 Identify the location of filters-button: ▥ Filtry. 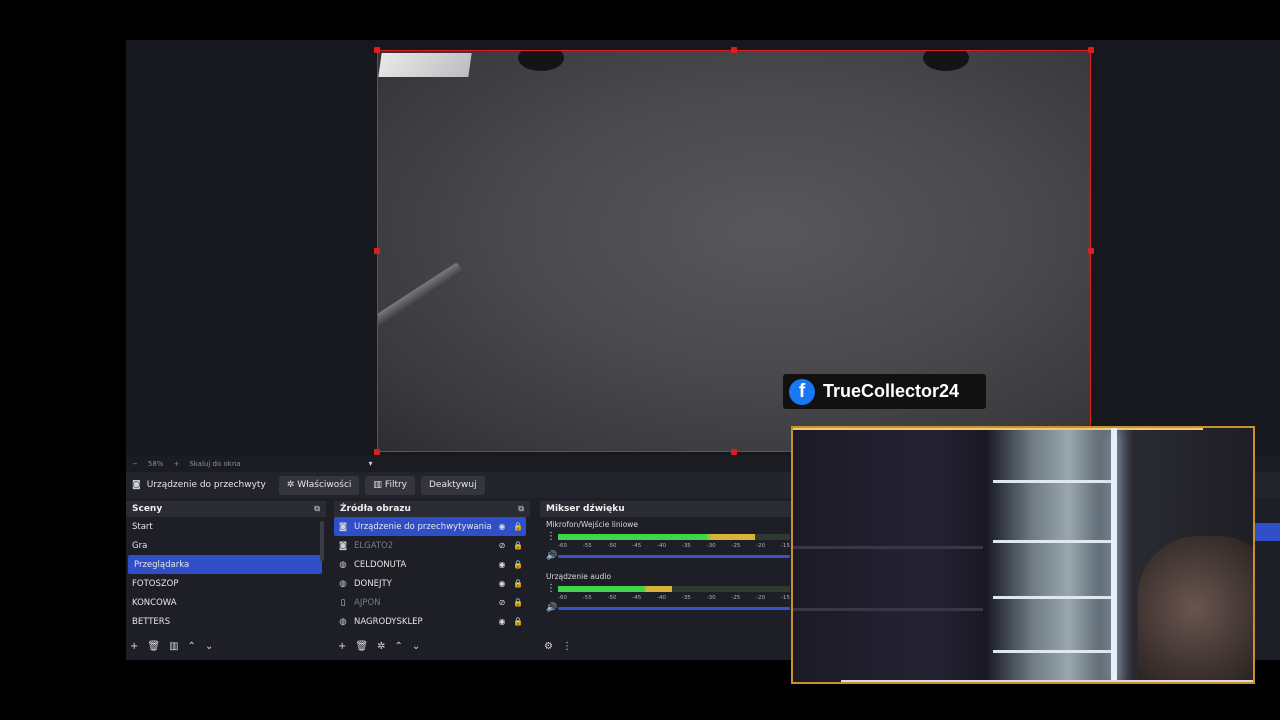
(390, 485).